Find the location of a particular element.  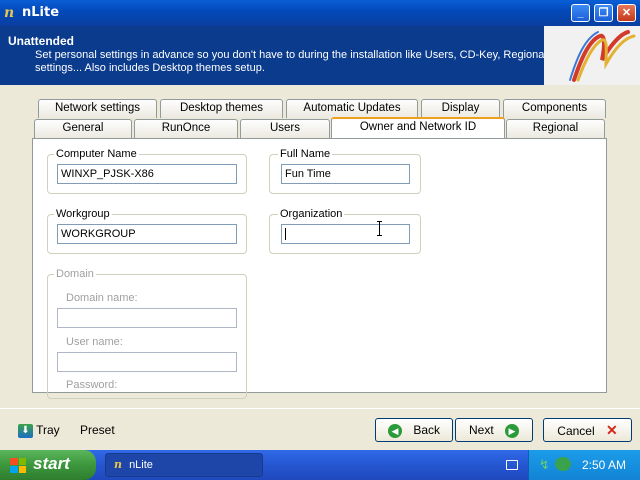

tab-display: Display is located at coordinates (460, 108).